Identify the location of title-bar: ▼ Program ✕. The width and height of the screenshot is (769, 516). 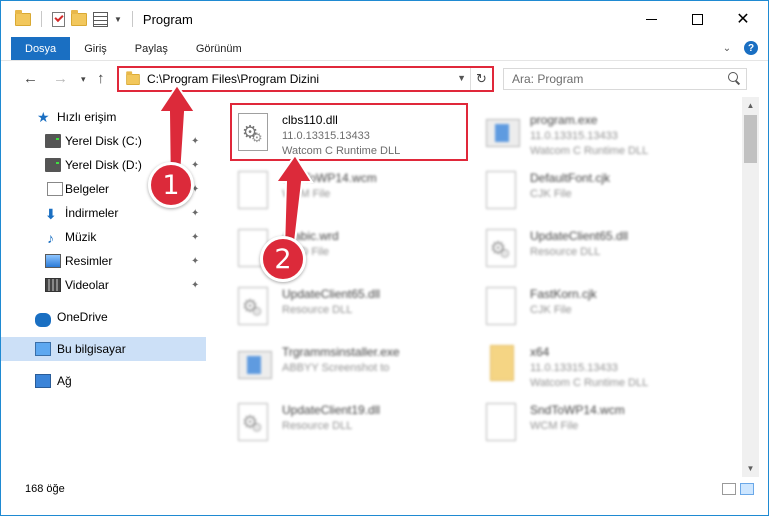
(384, 19).